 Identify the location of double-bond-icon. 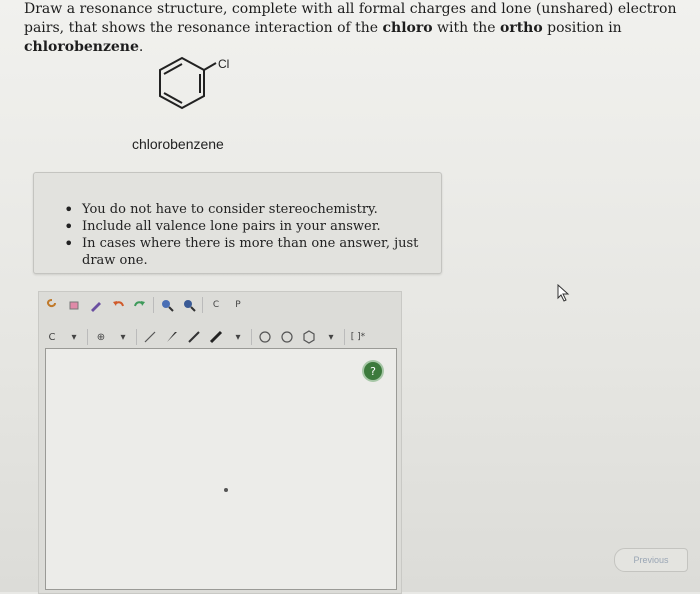
(194, 337).